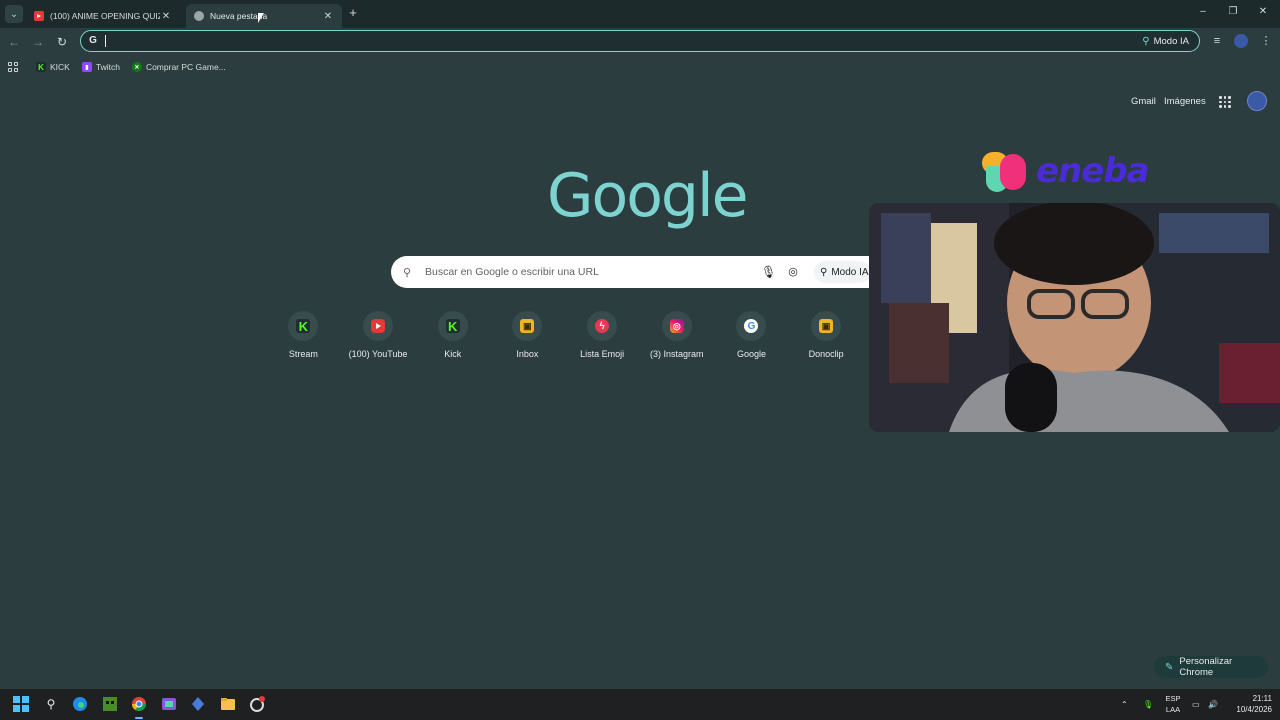 The width and height of the screenshot is (1280, 720). I want to click on address-bar: G ⚲ Modo IA, so click(640, 41).